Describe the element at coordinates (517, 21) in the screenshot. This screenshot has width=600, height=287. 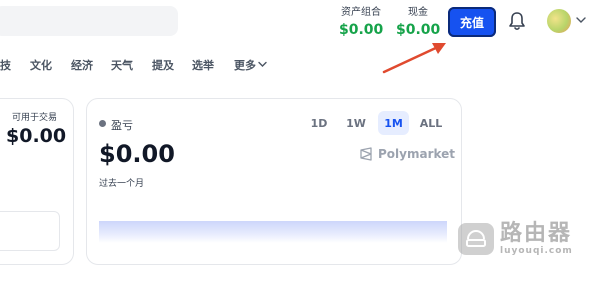
I see `bell-icon` at that location.